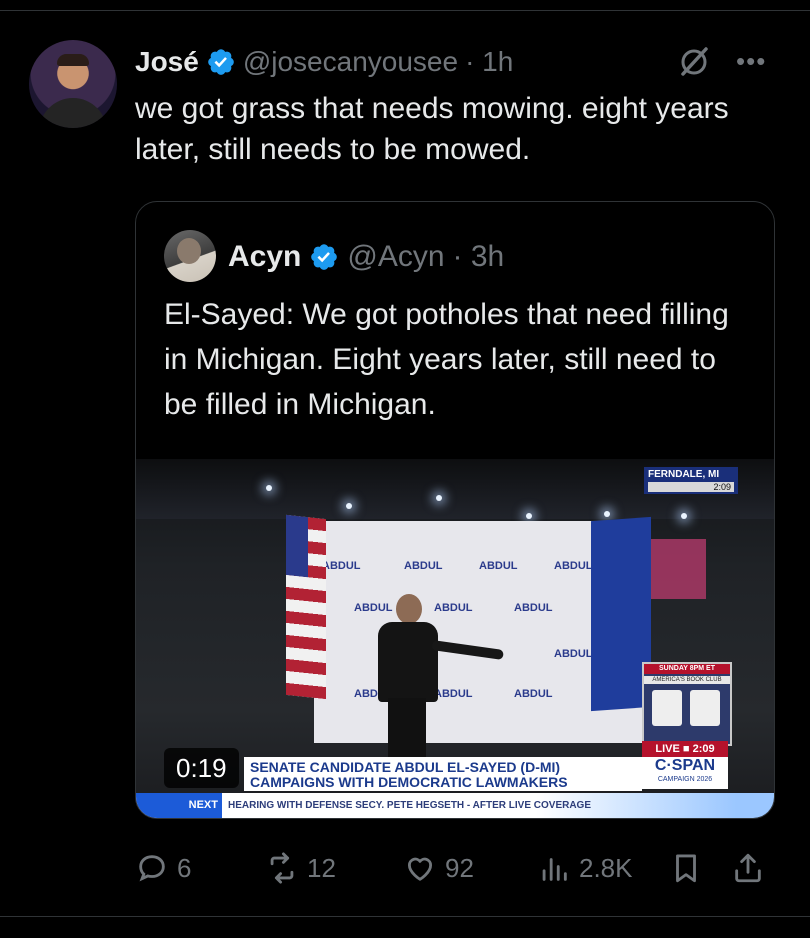  I want to click on share-icon, so click(748, 868).